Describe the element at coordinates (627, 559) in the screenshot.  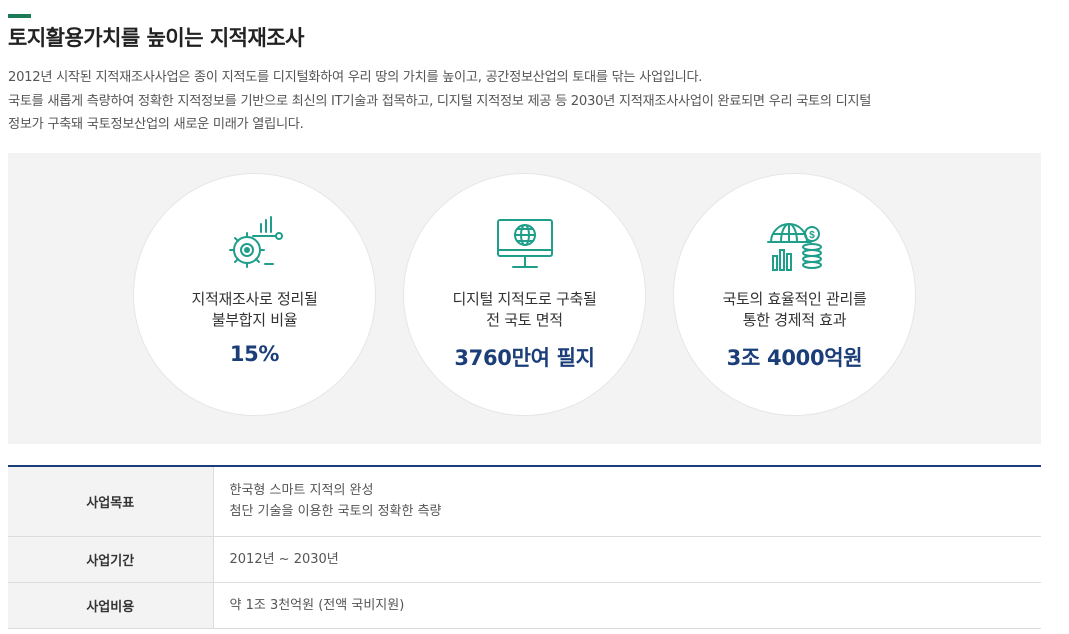
I see `table-value-cell: 2012년 ~ 2030년` at that location.